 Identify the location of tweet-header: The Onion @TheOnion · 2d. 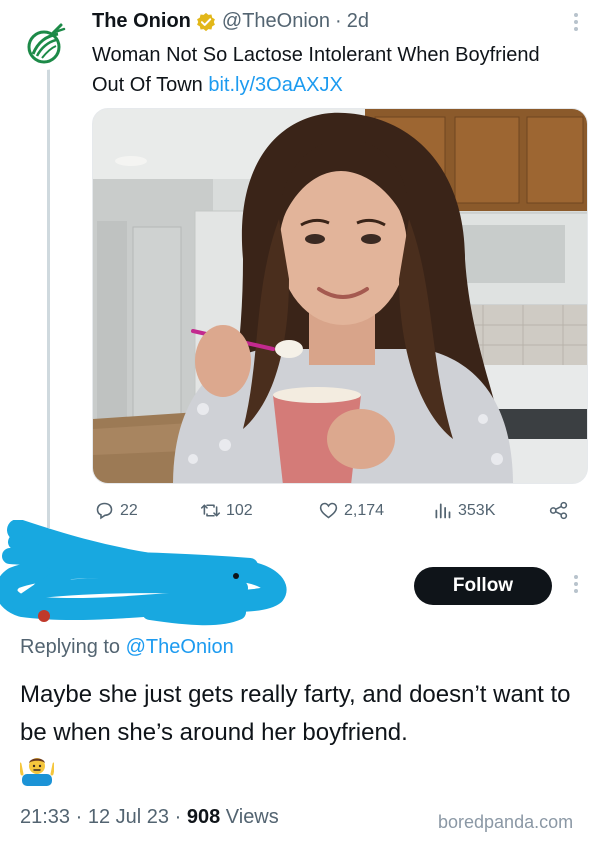
(230, 21).